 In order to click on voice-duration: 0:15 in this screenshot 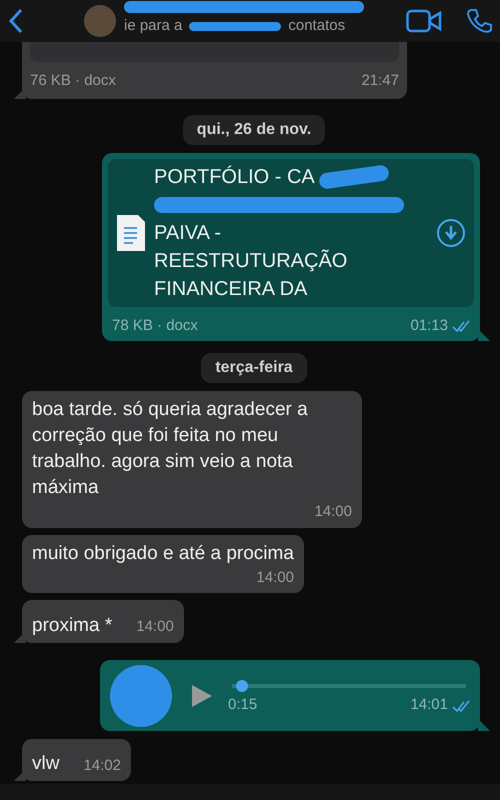, I will do `click(243, 705)`.